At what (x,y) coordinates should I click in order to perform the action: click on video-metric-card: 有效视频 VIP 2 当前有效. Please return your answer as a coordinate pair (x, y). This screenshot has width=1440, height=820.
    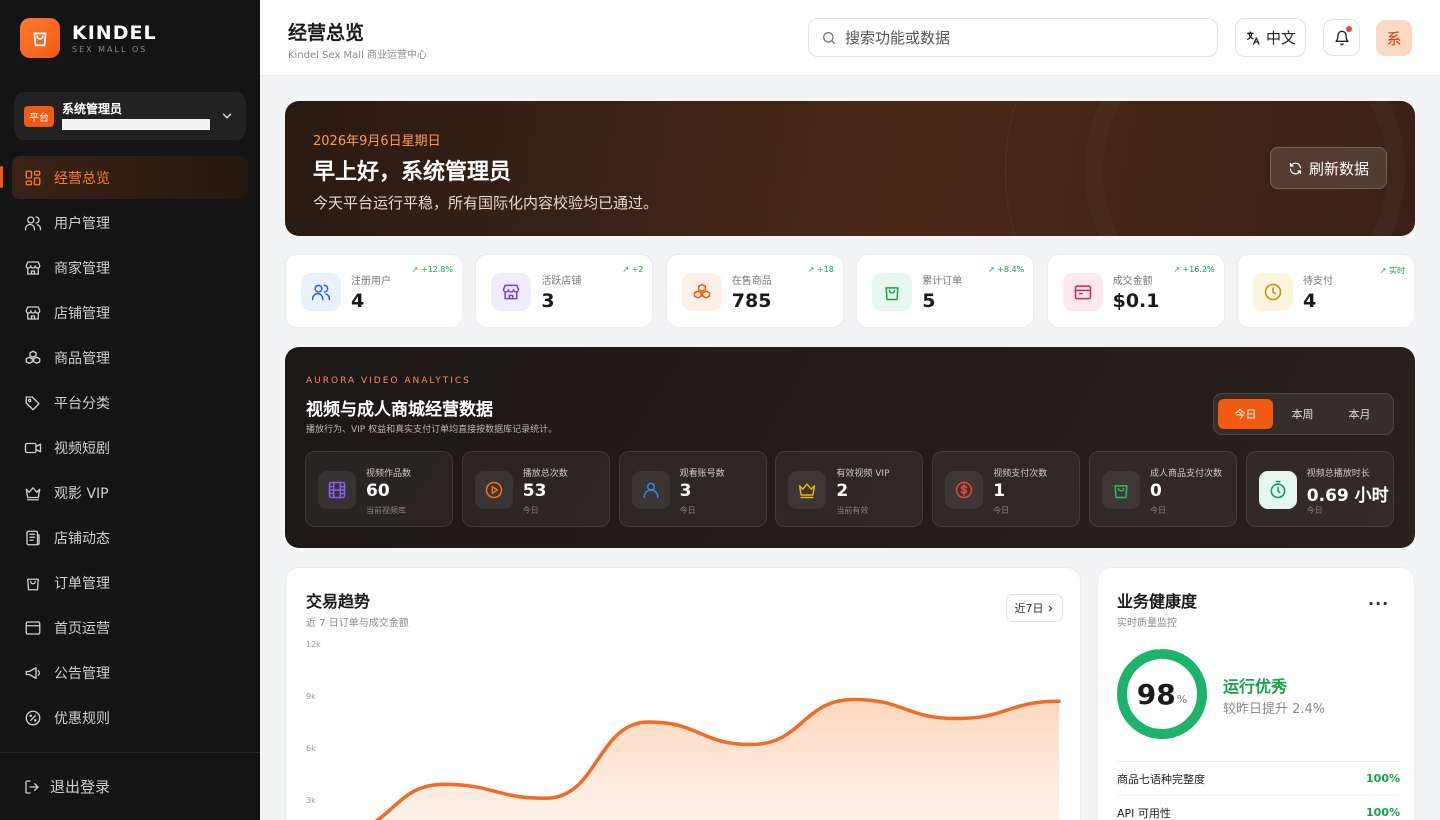
    Looking at the image, I should click on (849, 489).